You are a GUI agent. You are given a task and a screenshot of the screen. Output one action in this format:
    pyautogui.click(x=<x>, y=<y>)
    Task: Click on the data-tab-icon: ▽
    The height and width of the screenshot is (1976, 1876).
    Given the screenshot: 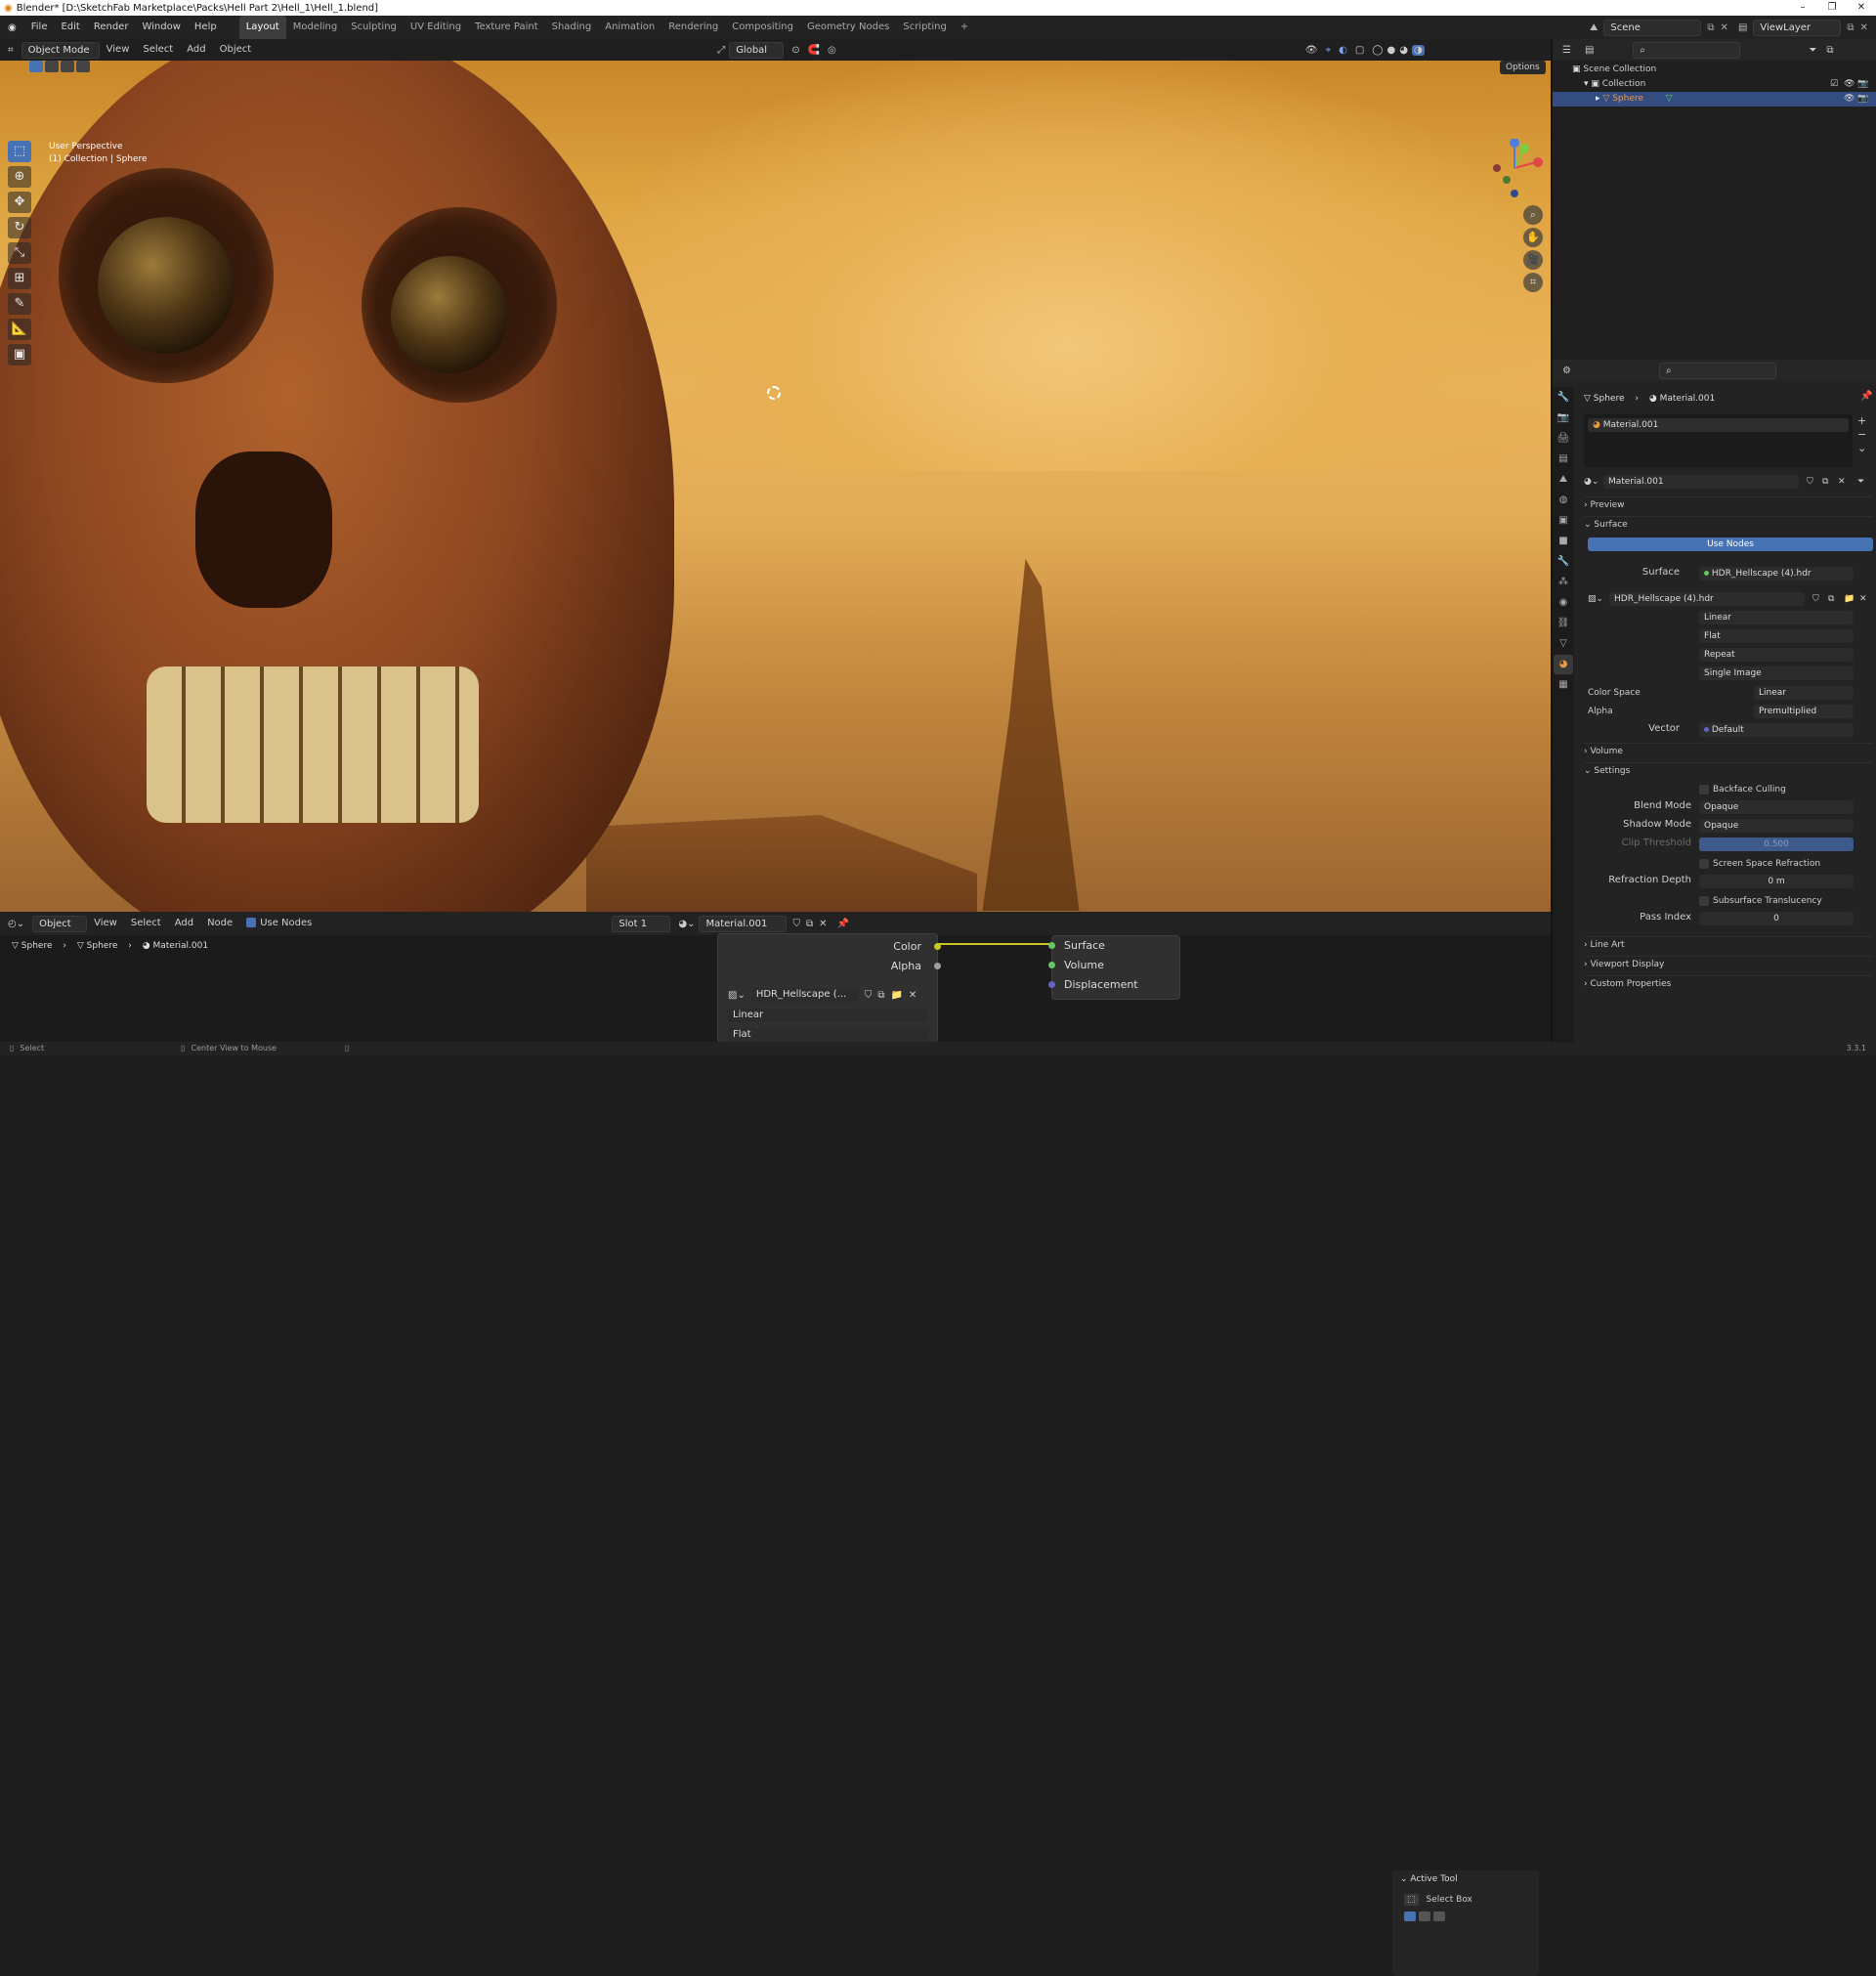 What is the action you would take?
    pyautogui.click(x=1563, y=644)
    